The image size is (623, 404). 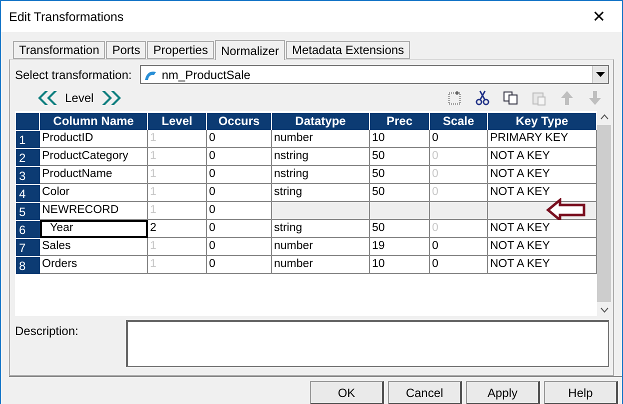 I want to click on dialog-button: Cancel, so click(x=425, y=392).